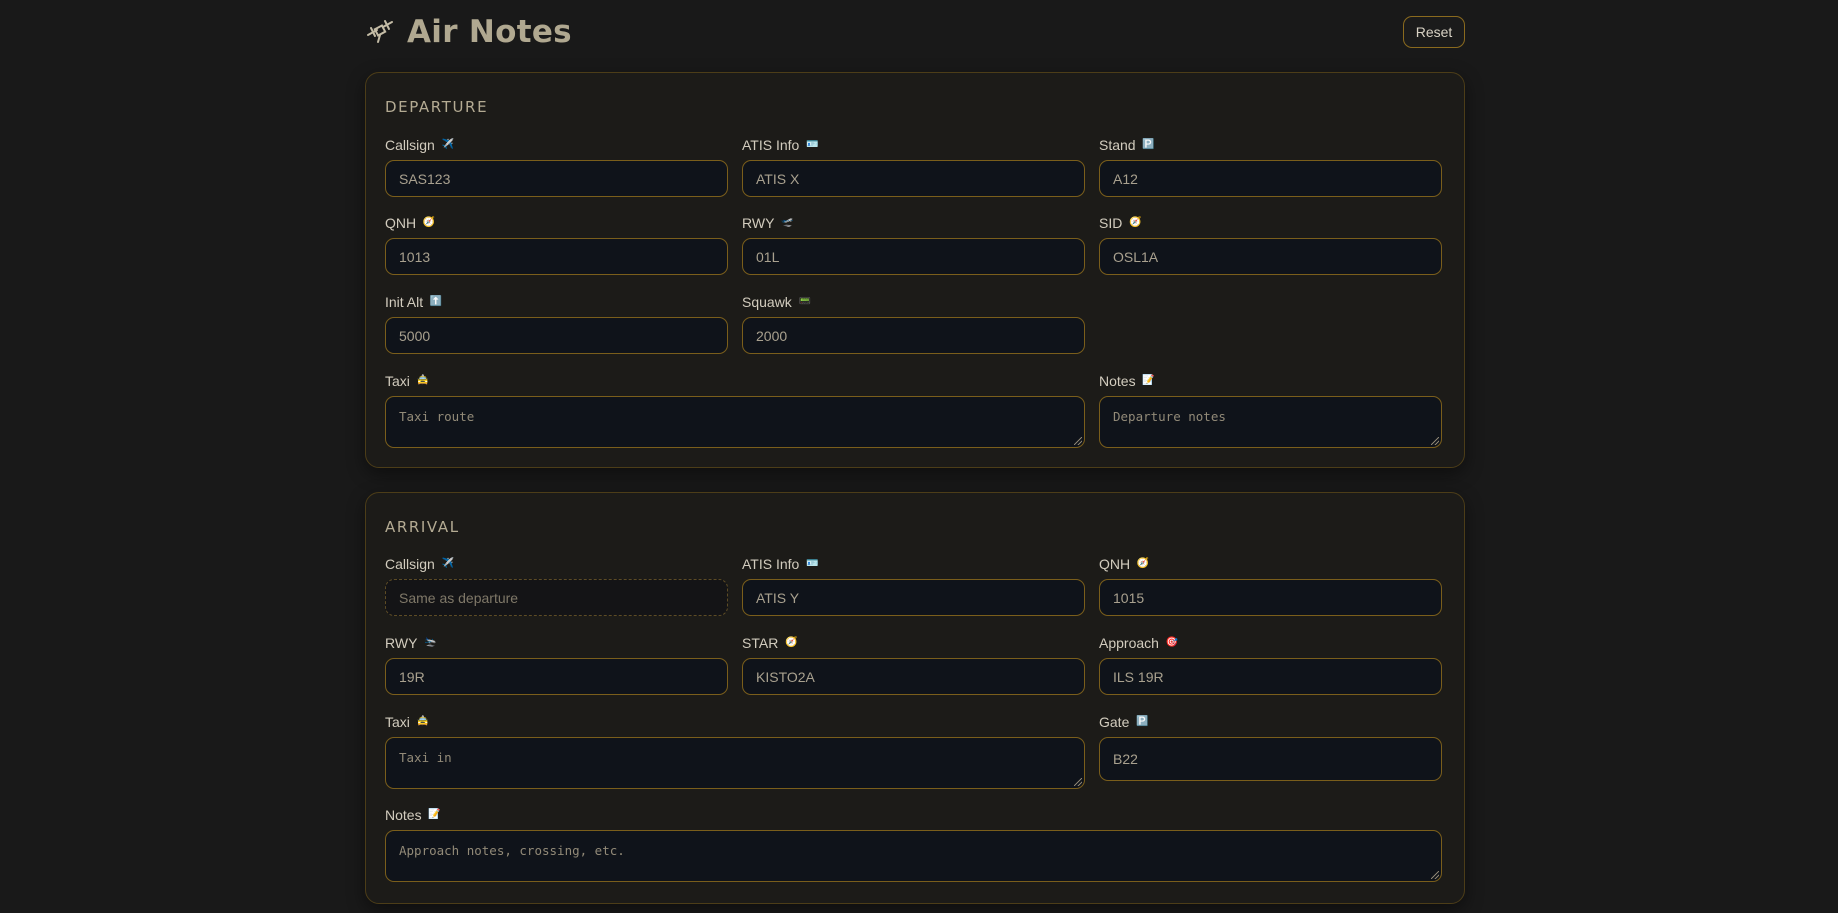  I want to click on departure-atis-label: ATIS Info, so click(771, 145).